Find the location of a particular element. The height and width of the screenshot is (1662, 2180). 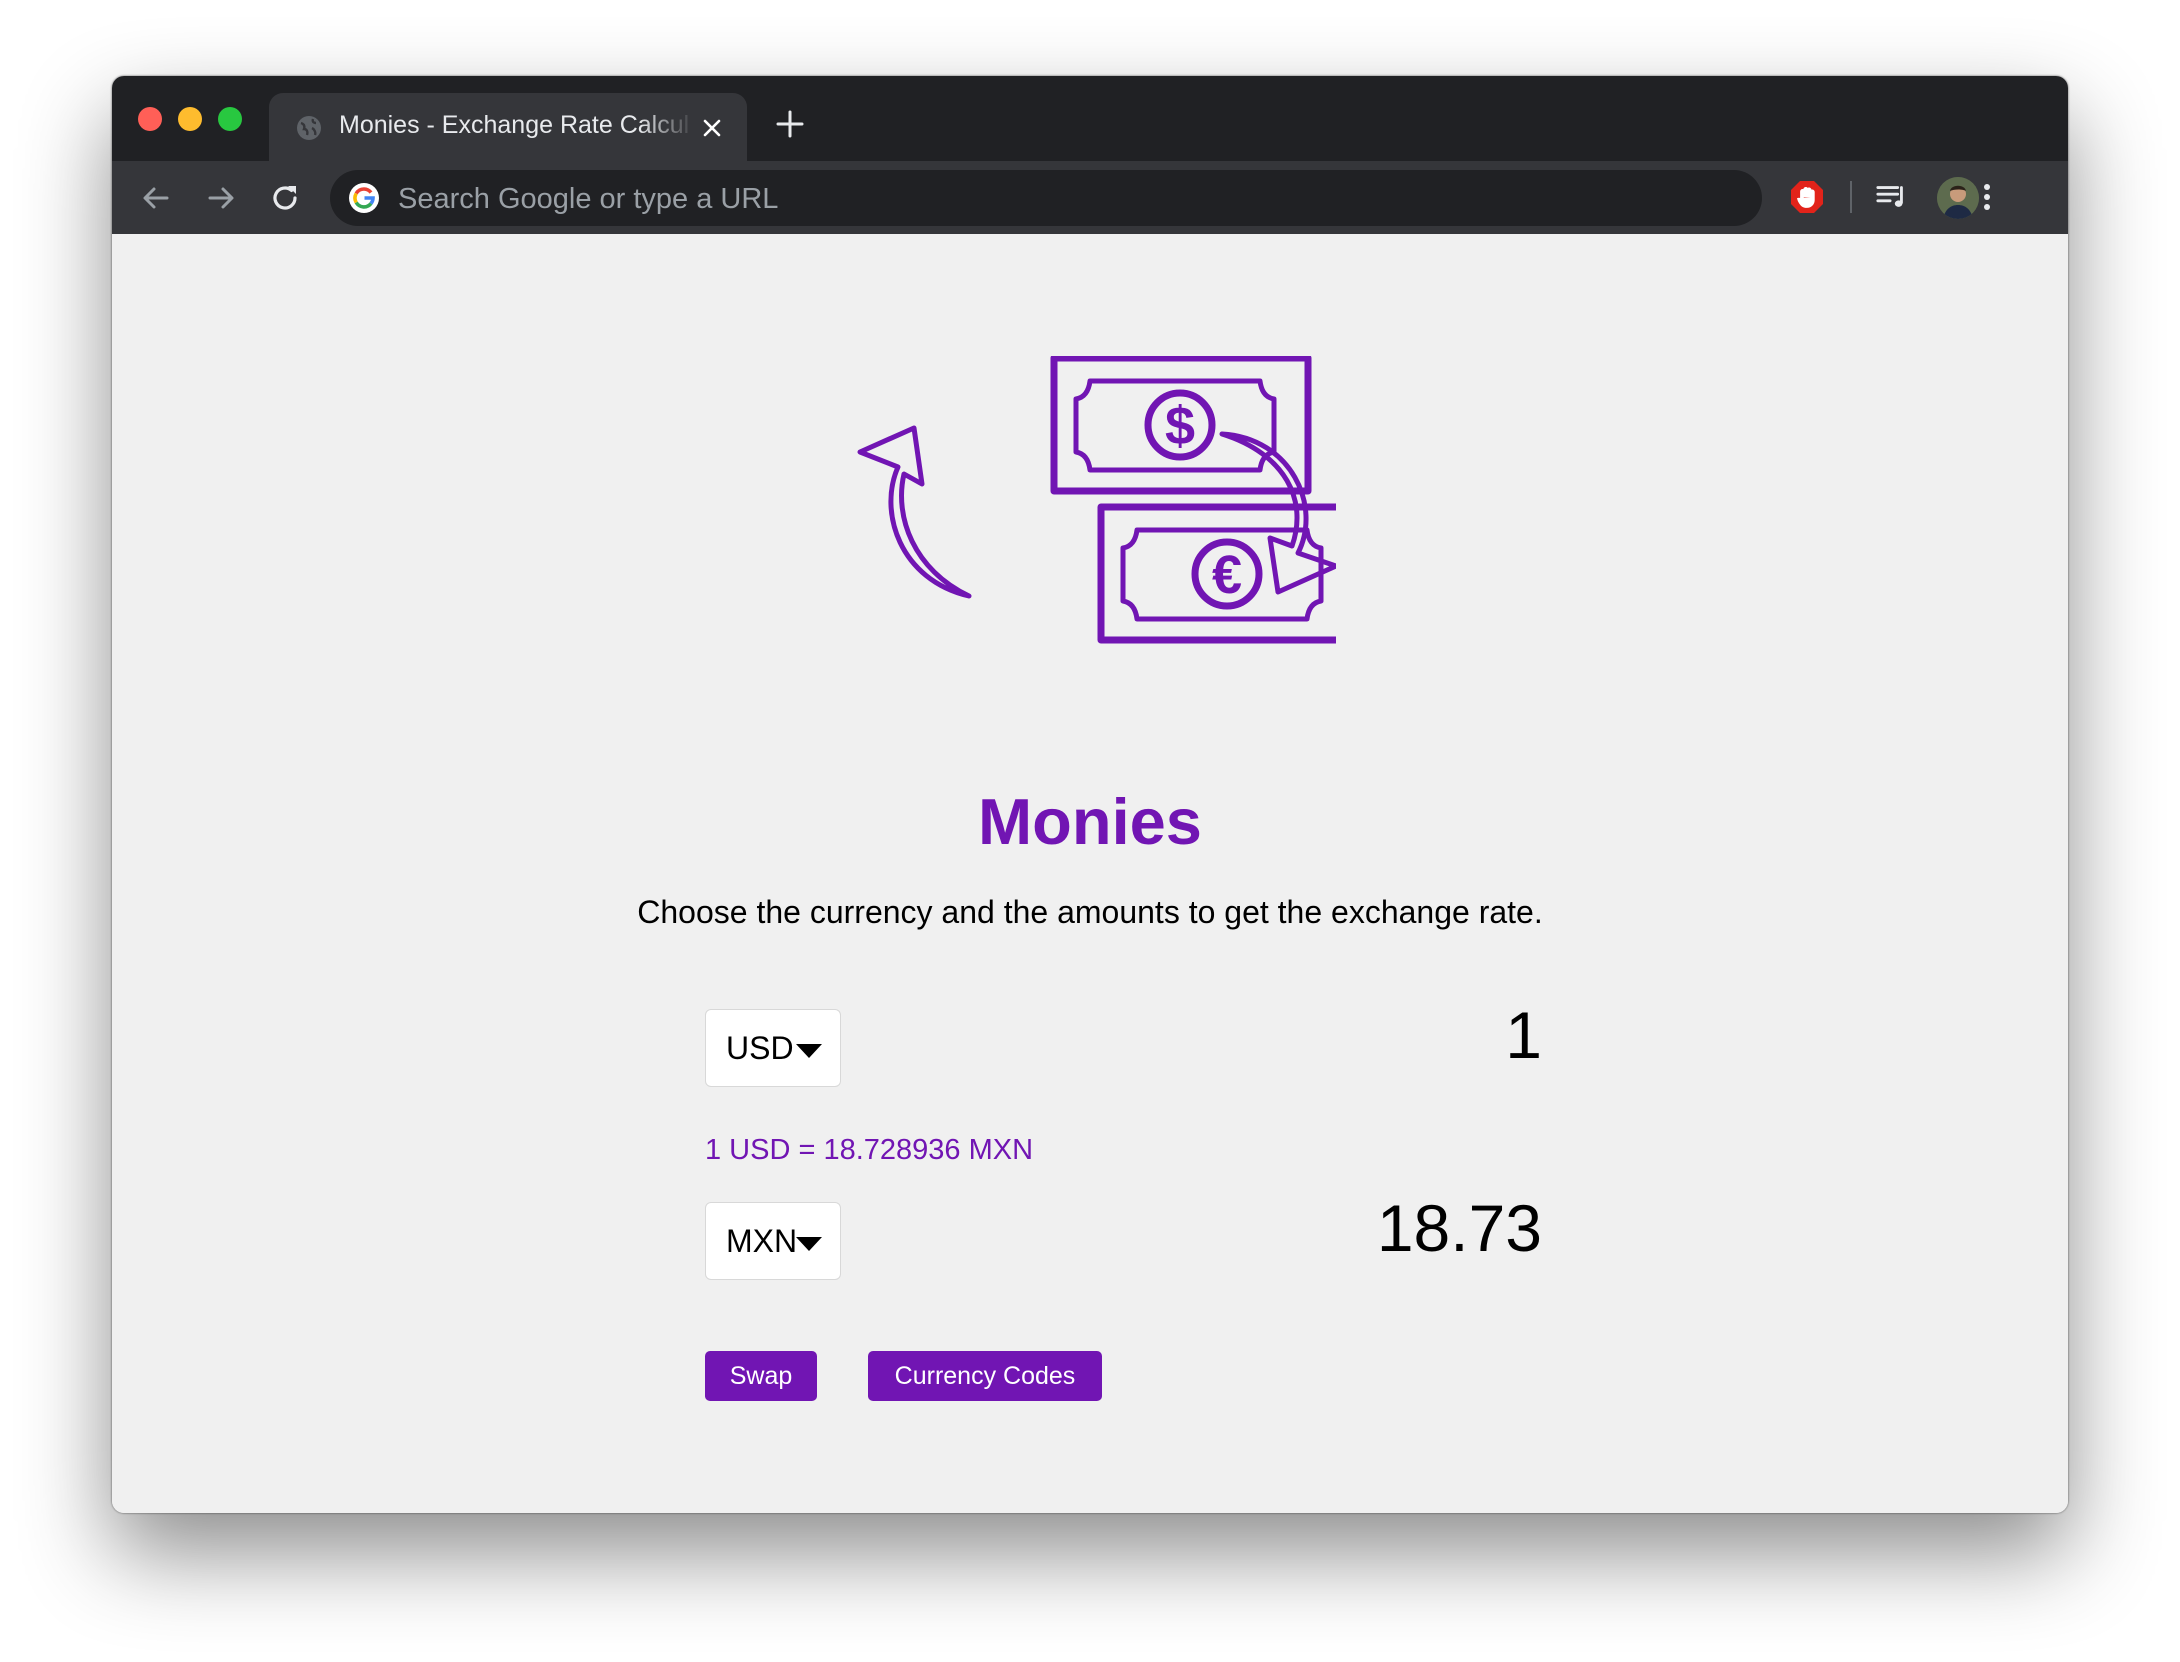

to-amount-input: 18.73 is located at coordinates (1377, 1228).